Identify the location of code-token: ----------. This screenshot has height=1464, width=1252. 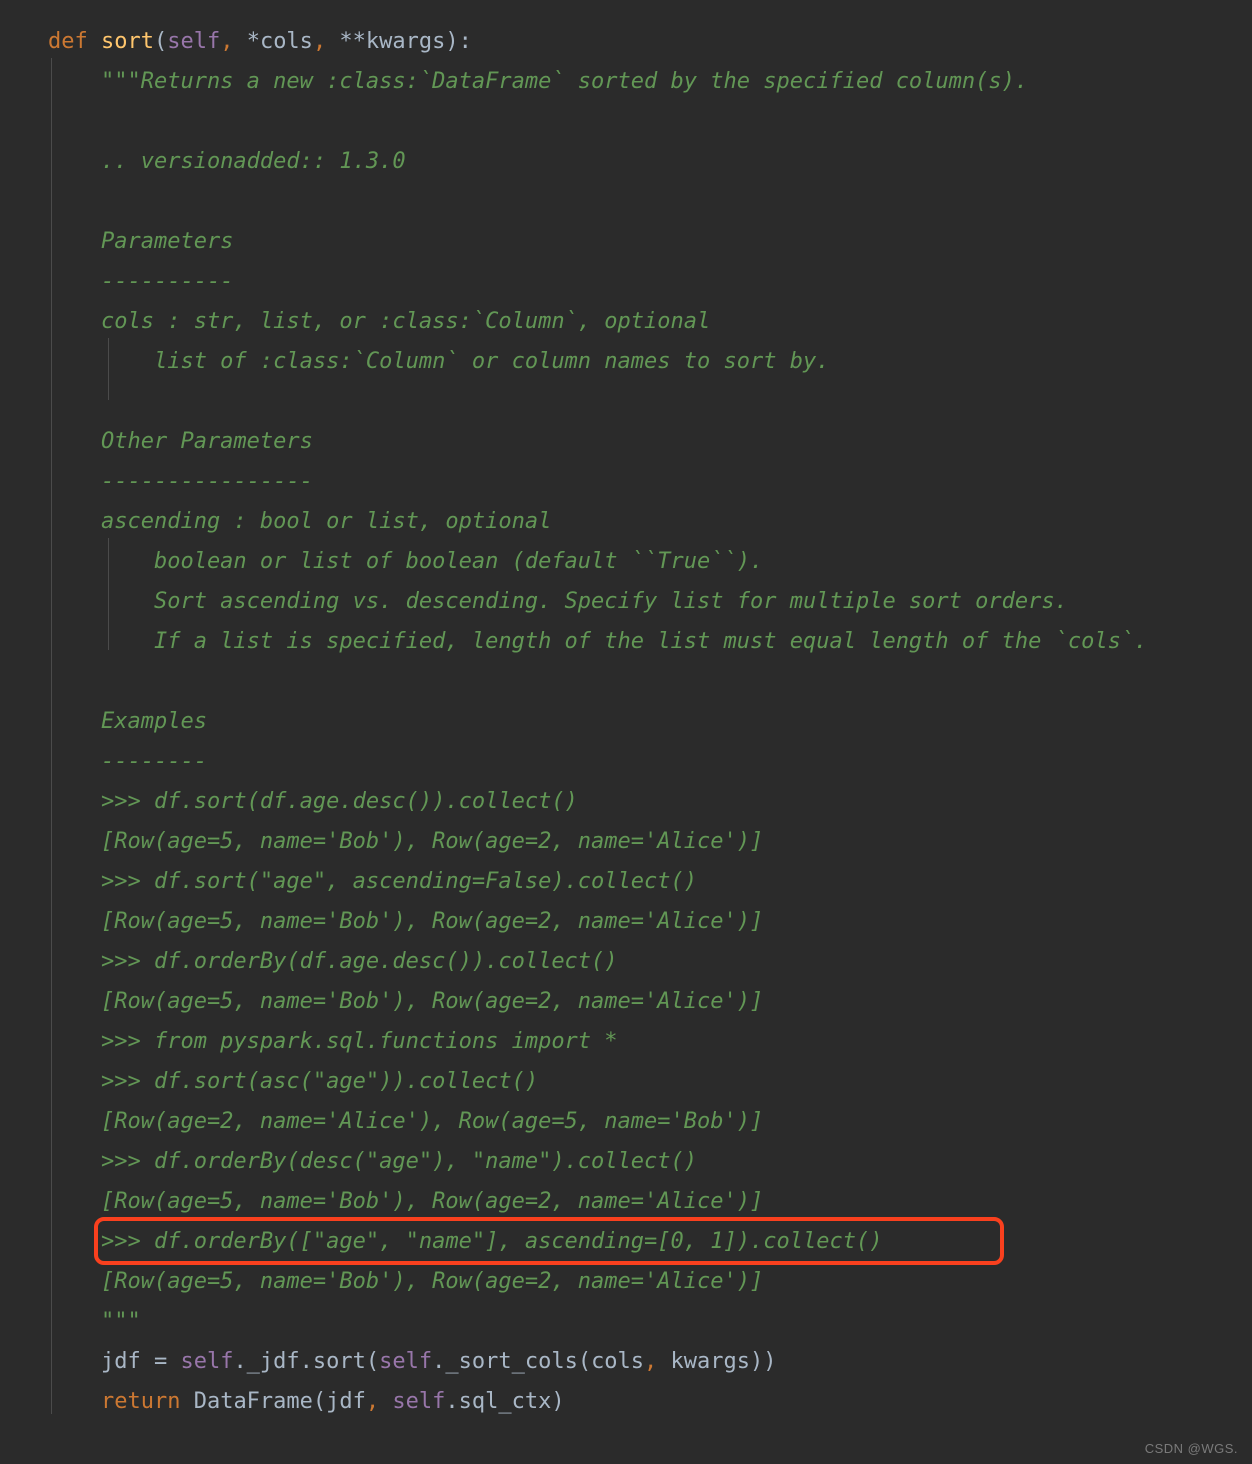
(141, 281).